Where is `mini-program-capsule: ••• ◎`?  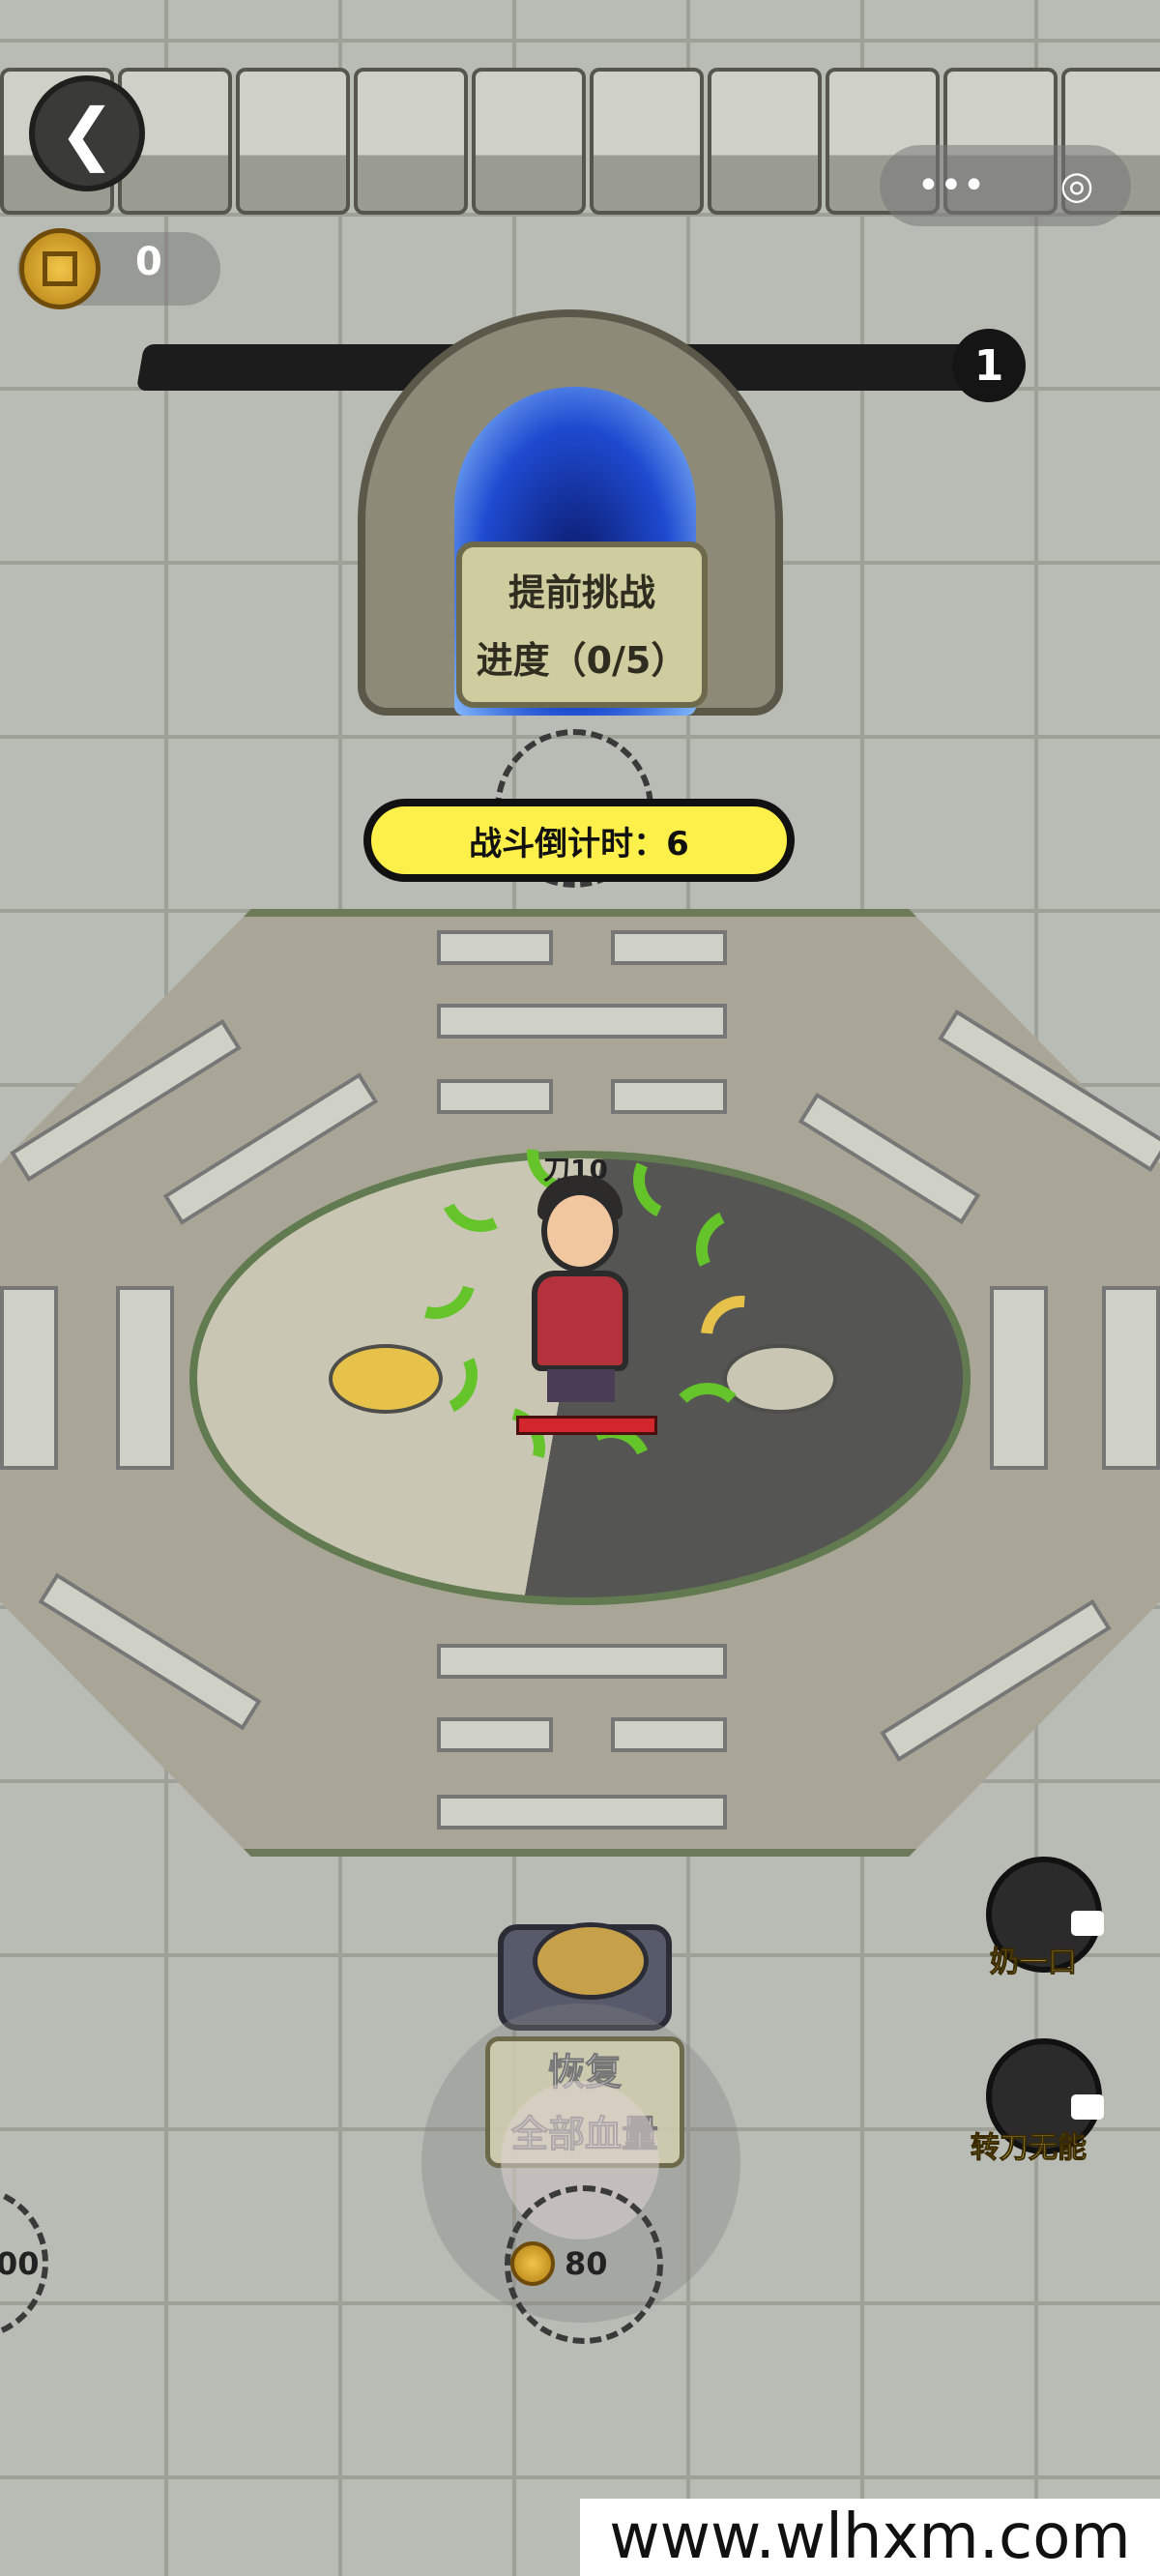 mini-program-capsule: ••• ◎ is located at coordinates (1005, 185).